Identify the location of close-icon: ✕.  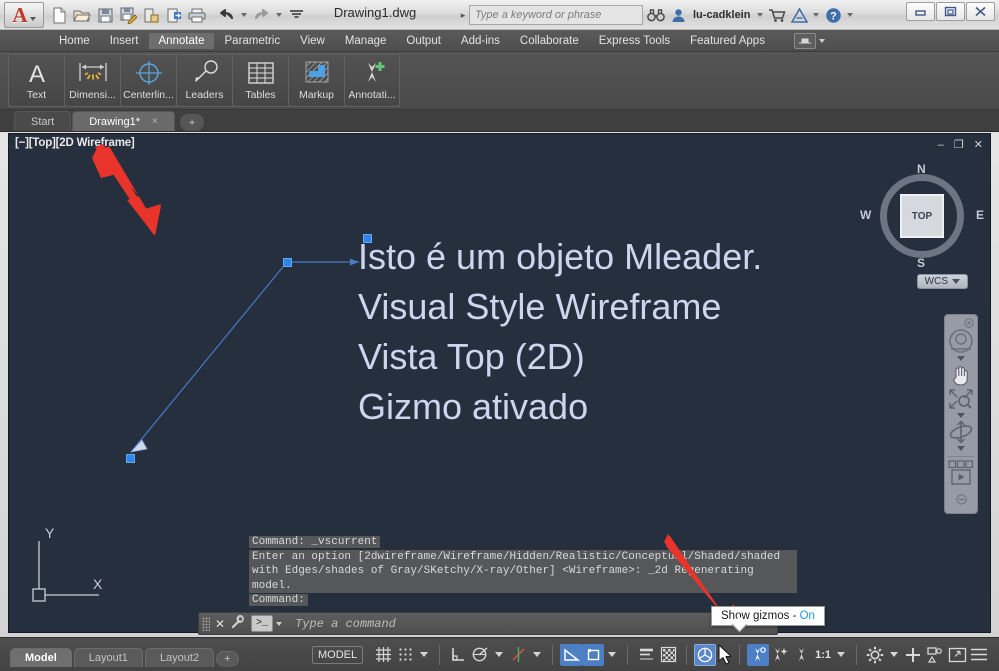
(220, 624).